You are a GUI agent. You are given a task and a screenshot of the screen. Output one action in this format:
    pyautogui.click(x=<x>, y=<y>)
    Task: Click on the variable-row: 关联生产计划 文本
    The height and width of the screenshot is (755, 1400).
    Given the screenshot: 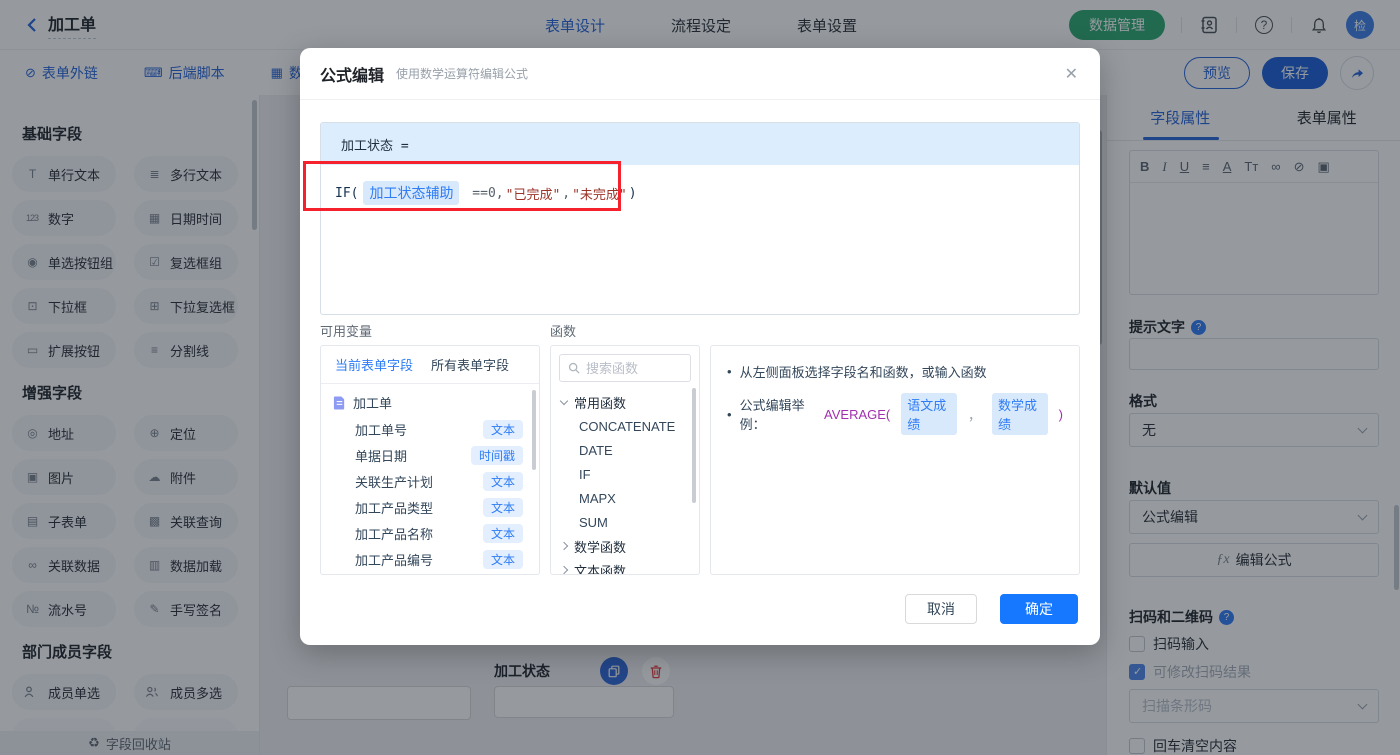 What is the action you would take?
    pyautogui.click(x=430, y=481)
    